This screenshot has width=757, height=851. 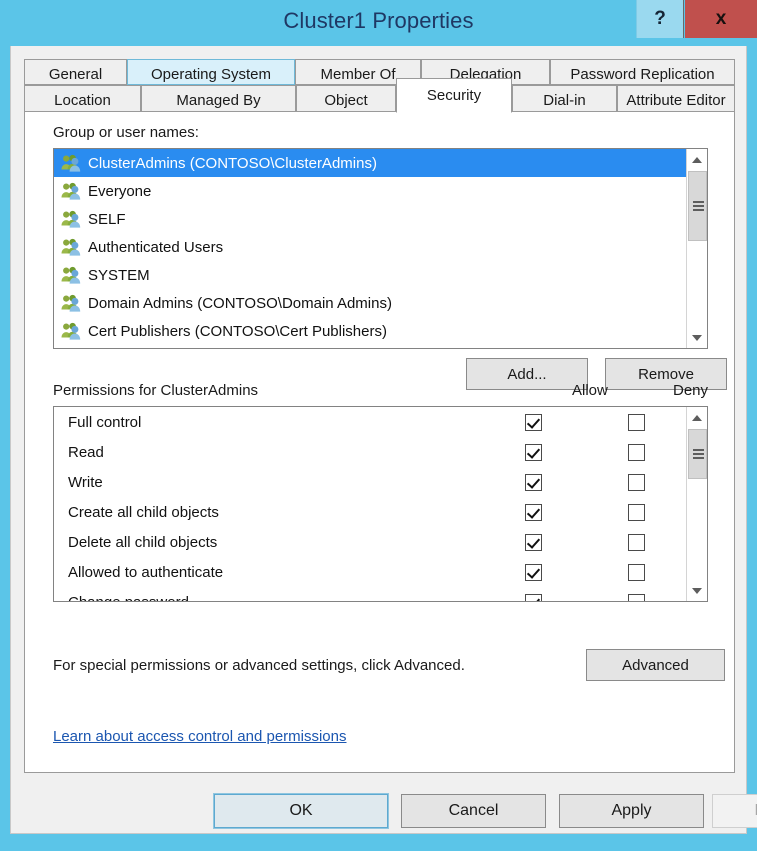 I want to click on deny-column-header: Deny, so click(x=691, y=390).